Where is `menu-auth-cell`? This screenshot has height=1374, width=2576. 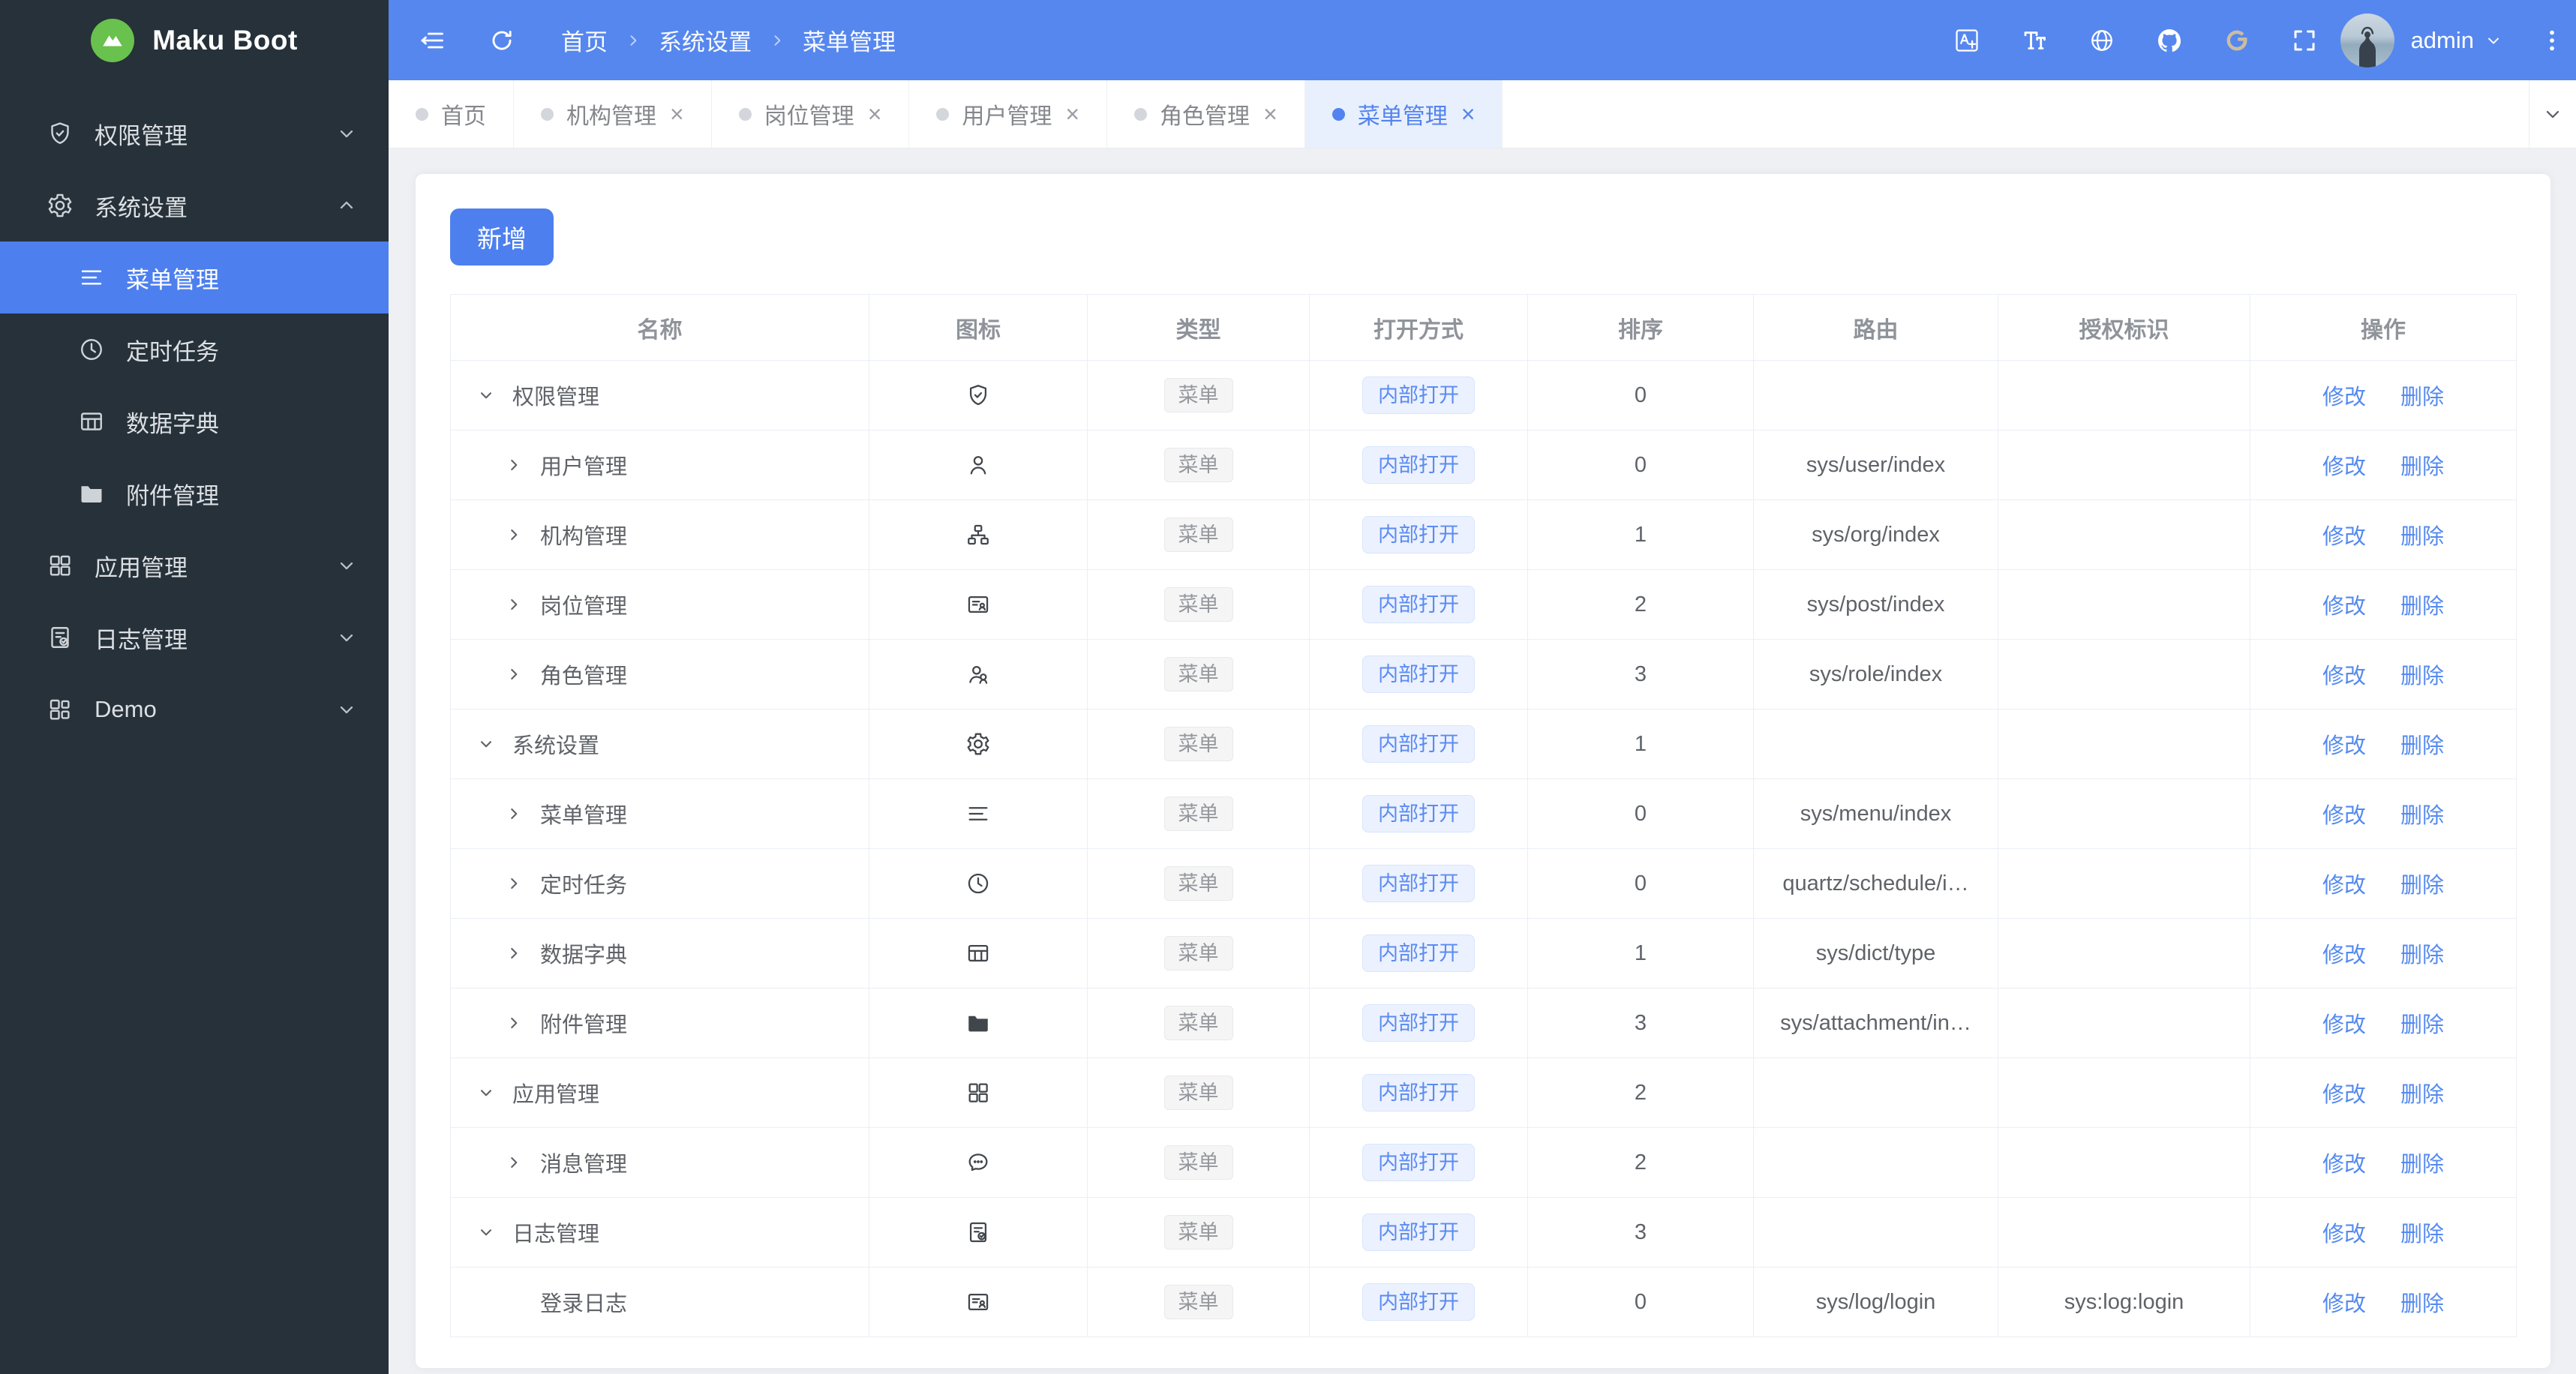
menu-auth-cell is located at coordinates (2124, 535).